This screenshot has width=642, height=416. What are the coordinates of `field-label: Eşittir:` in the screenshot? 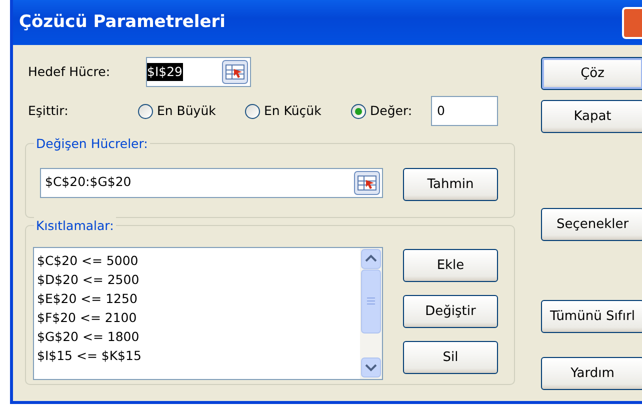 It's located at (49, 111).